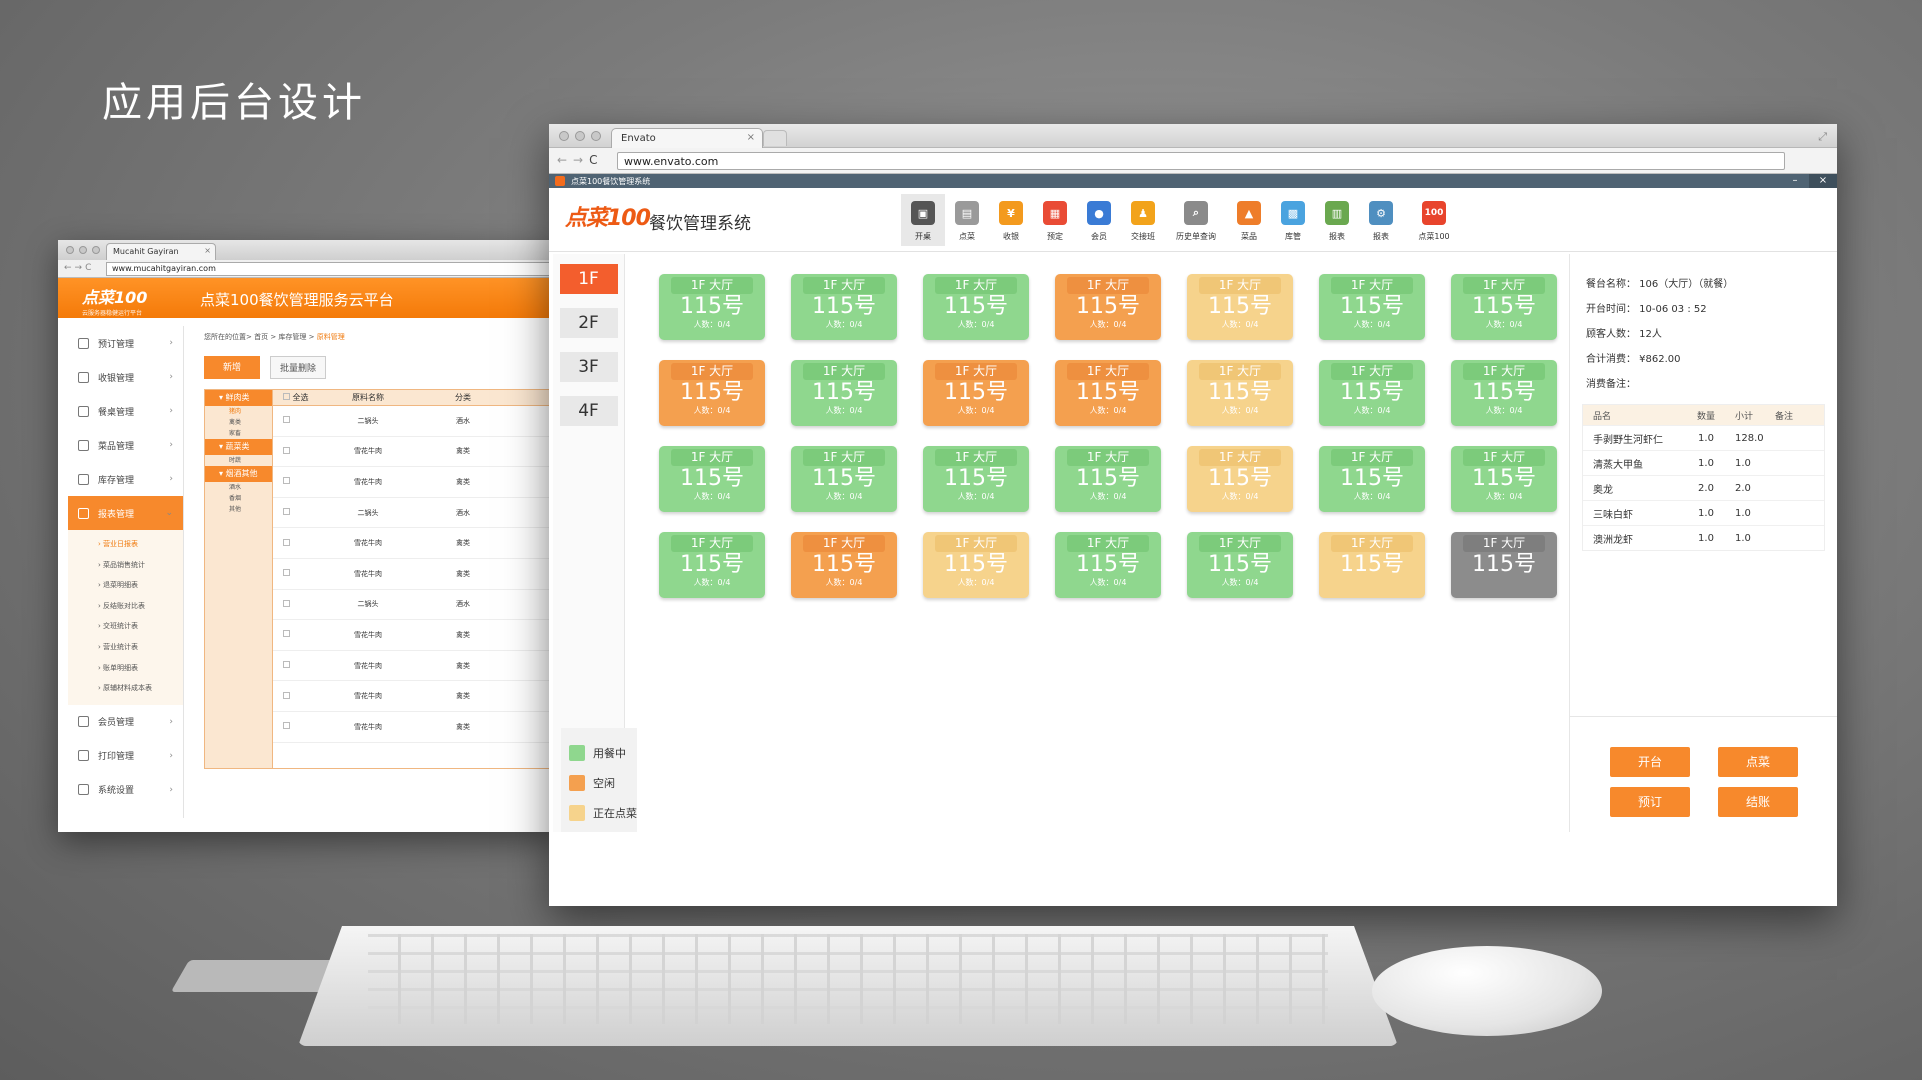  Describe the element at coordinates (1650, 802) in the screenshot. I see `reserve-button: 预订` at that location.